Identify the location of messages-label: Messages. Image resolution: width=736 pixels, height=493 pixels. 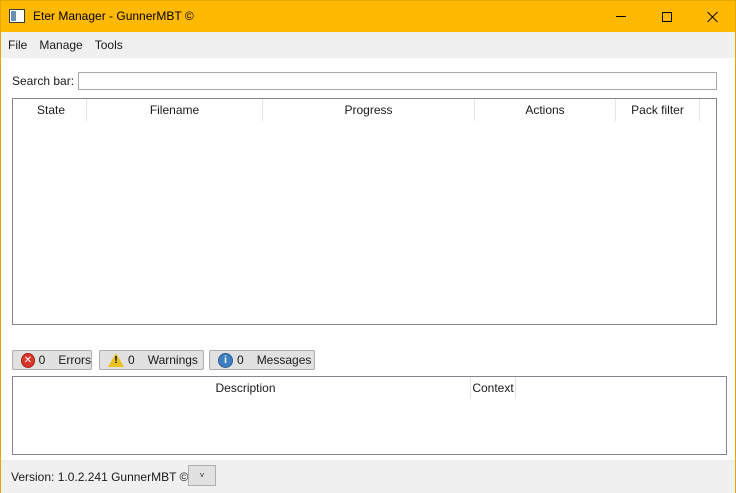
(284, 360).